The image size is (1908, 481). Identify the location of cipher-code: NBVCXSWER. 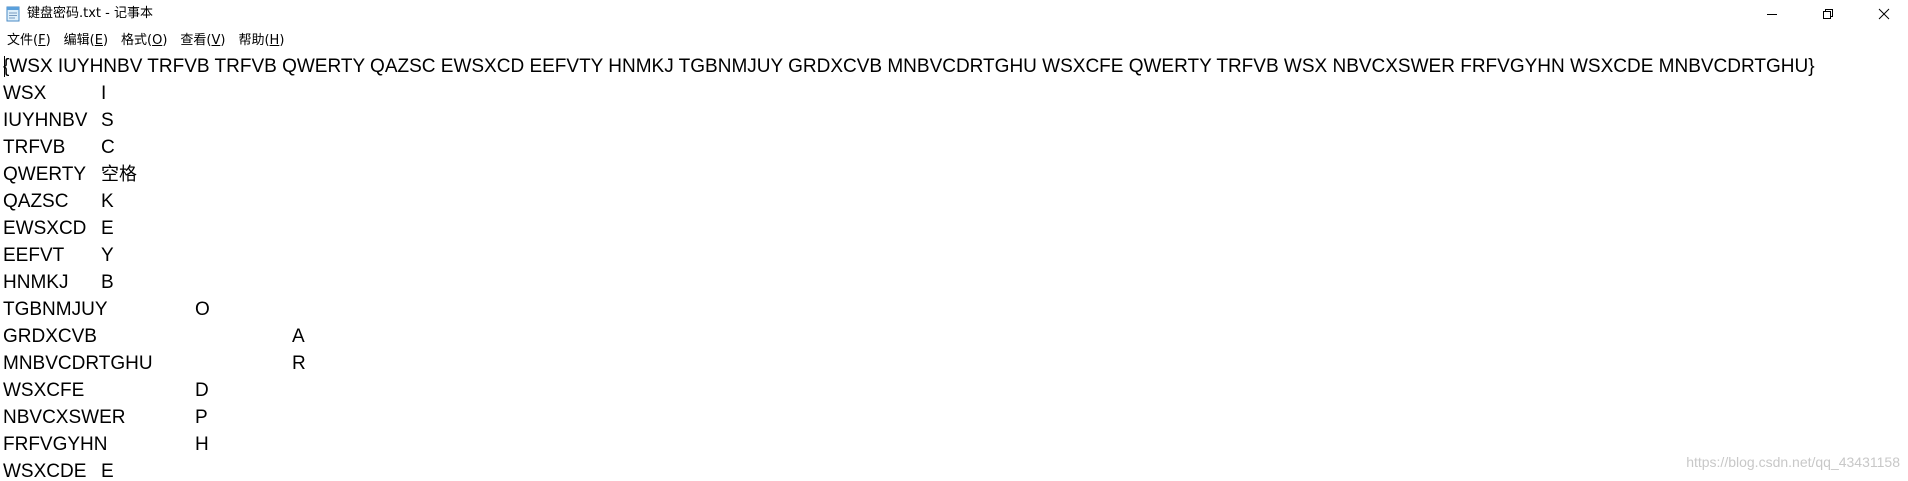
(64, 417).